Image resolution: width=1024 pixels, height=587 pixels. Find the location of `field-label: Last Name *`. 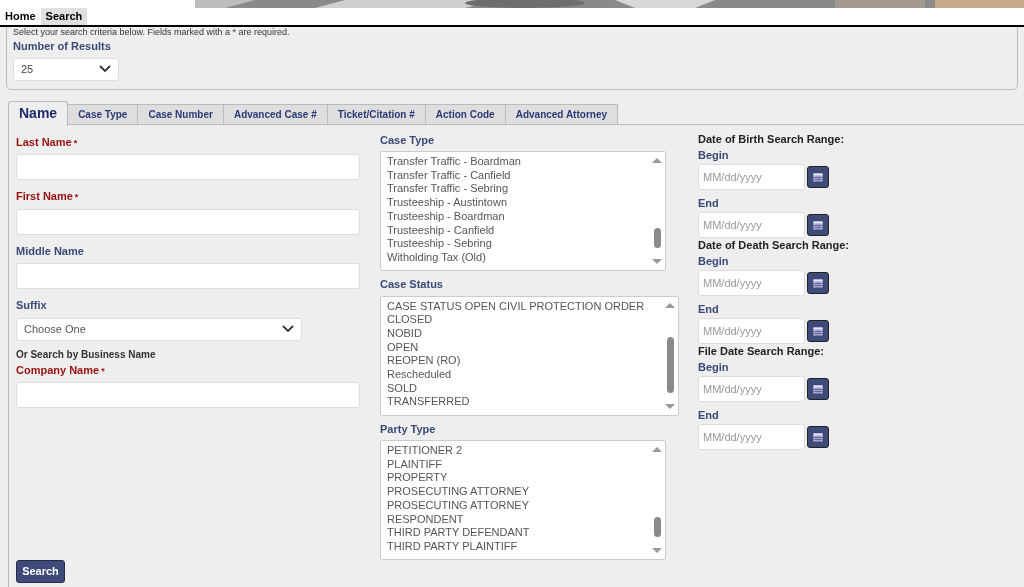

field-label: Last Name * is located at coordinates (47, 142).